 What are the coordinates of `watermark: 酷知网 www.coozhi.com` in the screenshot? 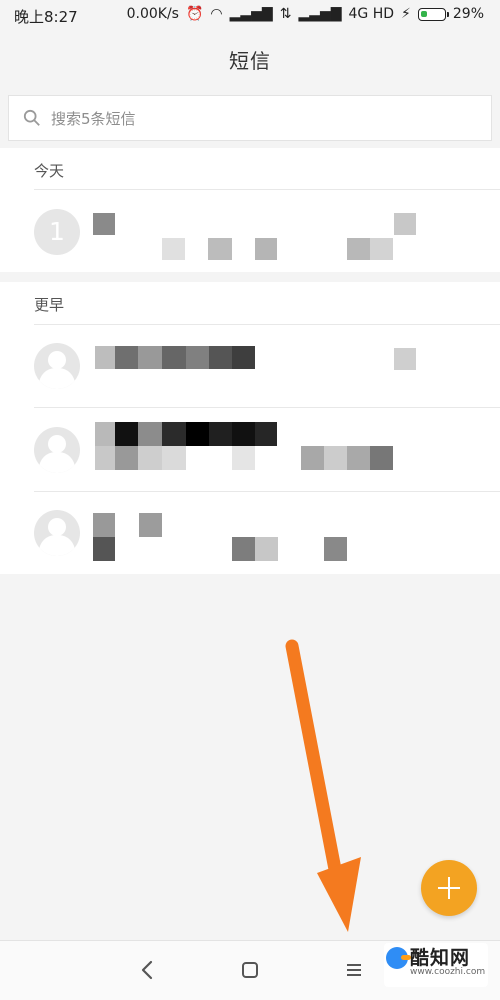 It's located at (436, 965).